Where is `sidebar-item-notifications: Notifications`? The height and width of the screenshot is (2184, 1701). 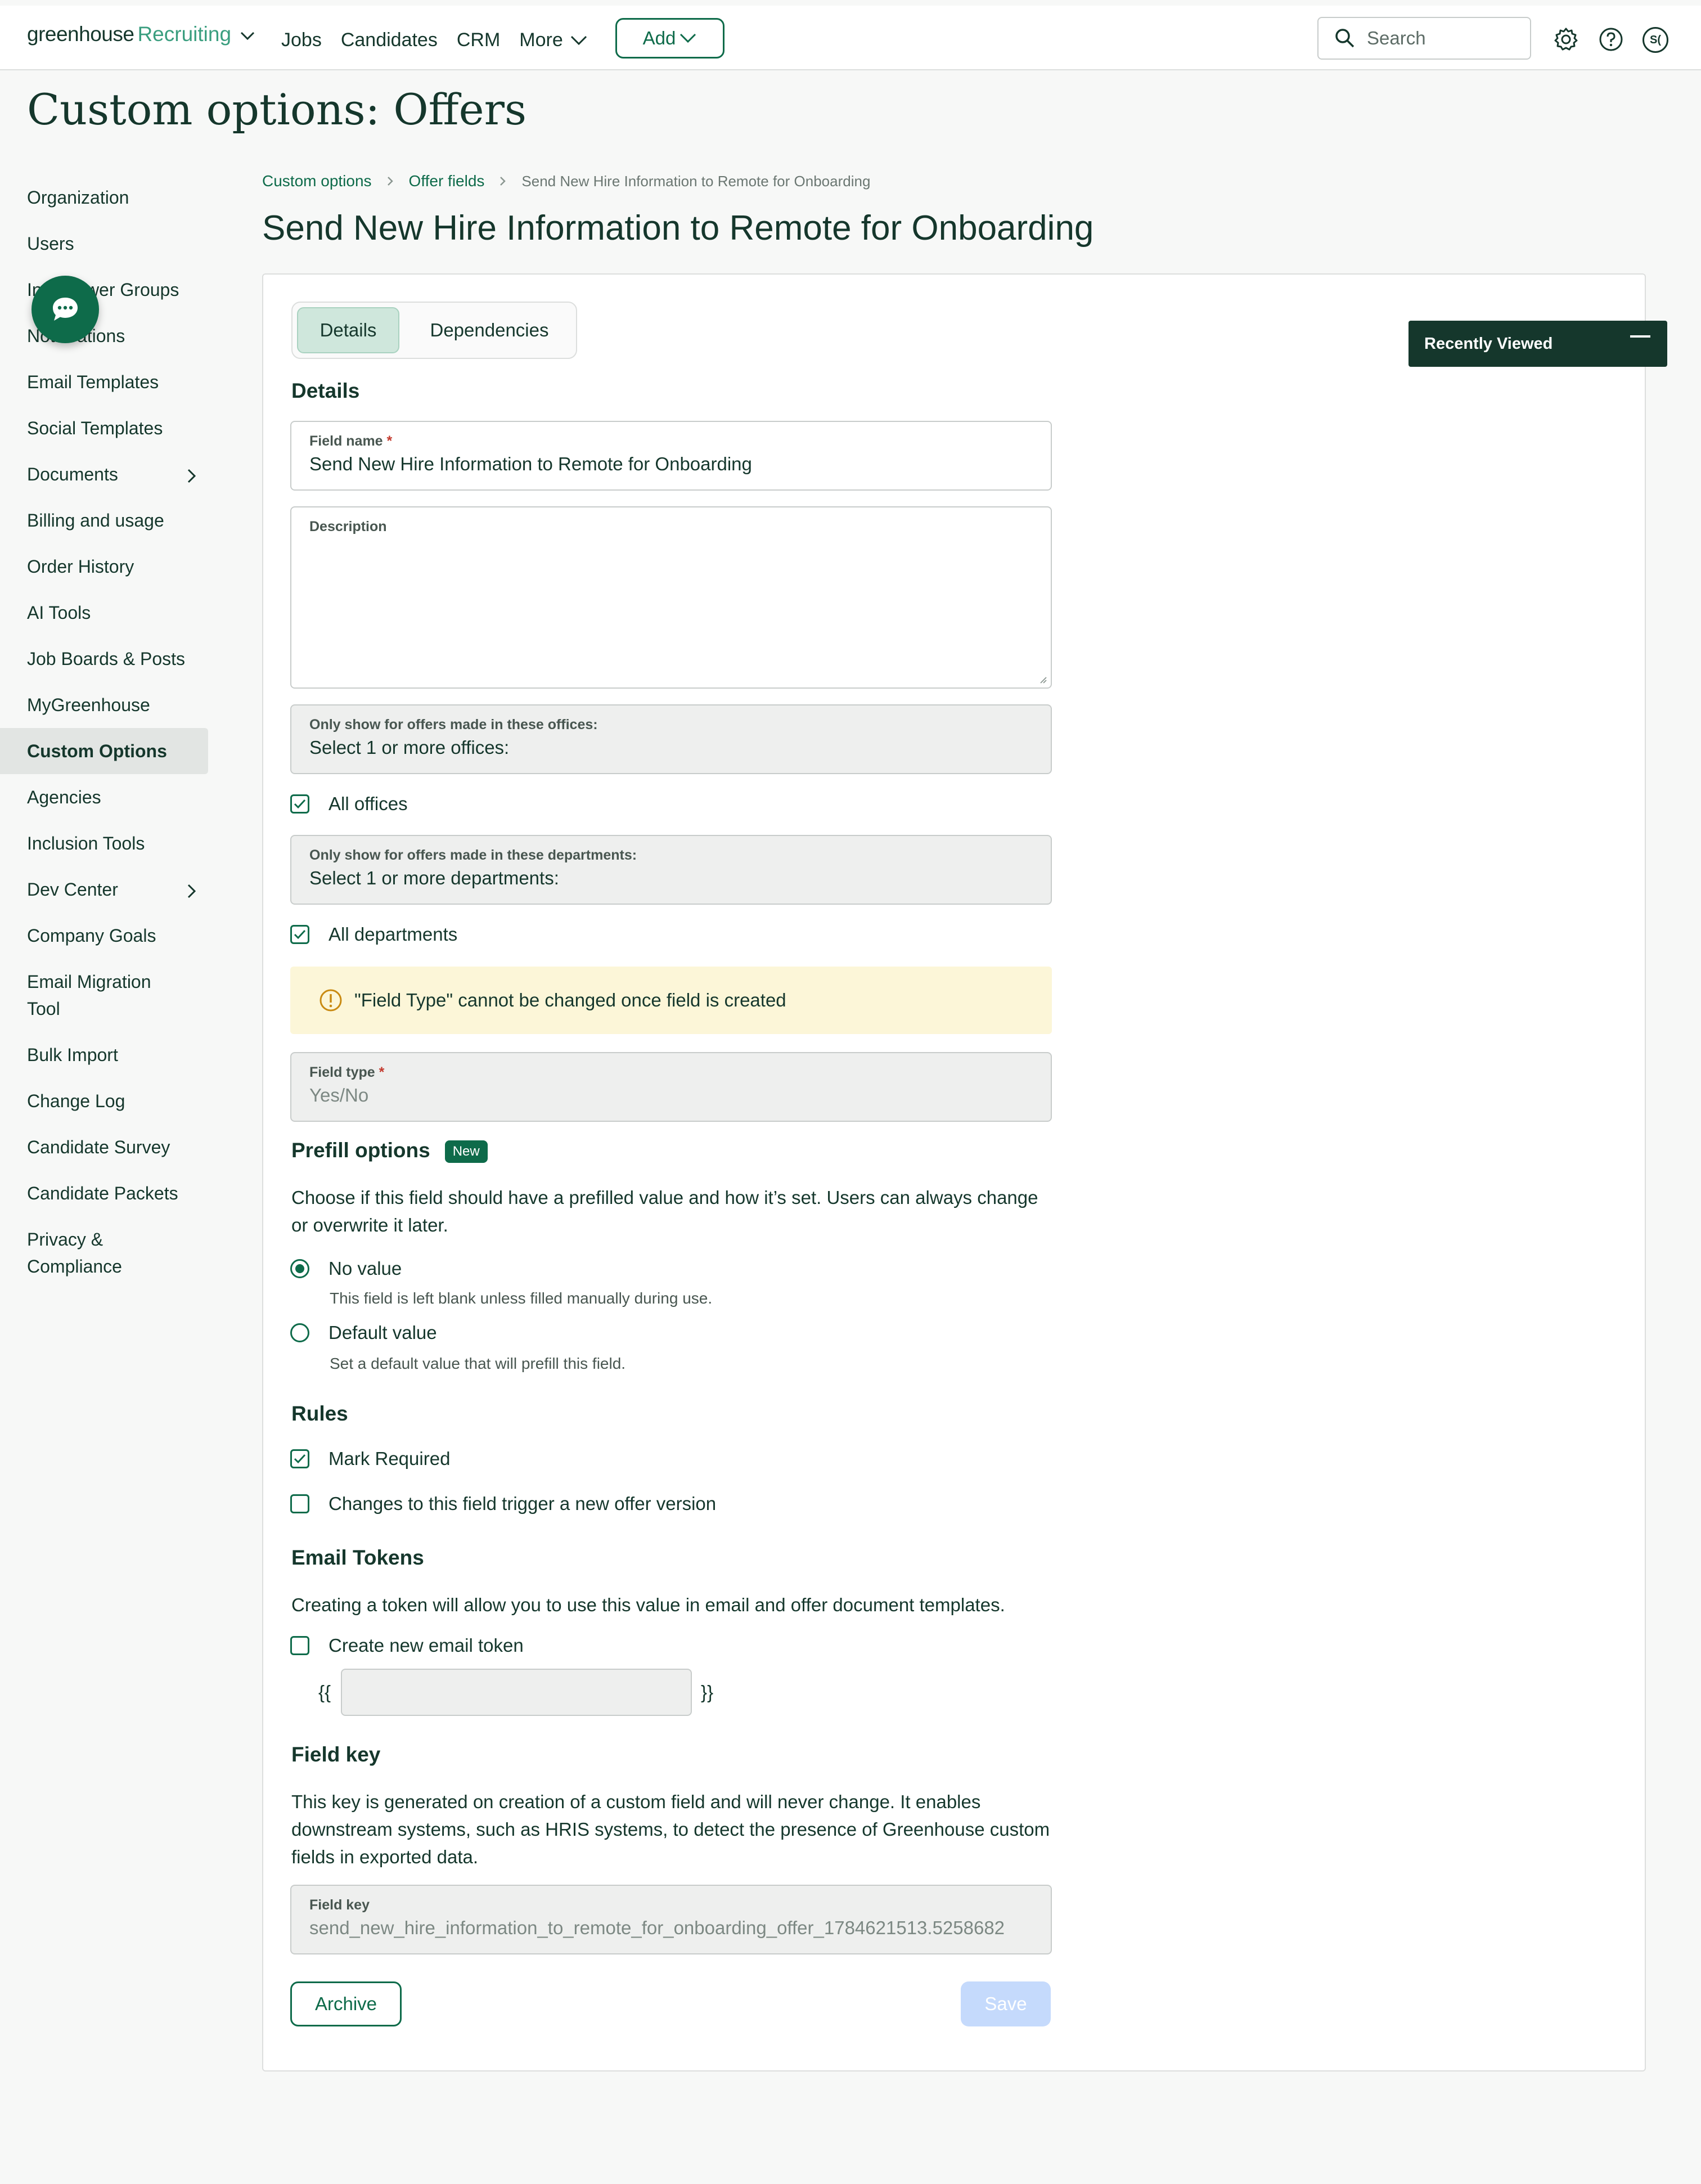 sidebar-item-notifications: Notifications is located at coordinates (104, 336).